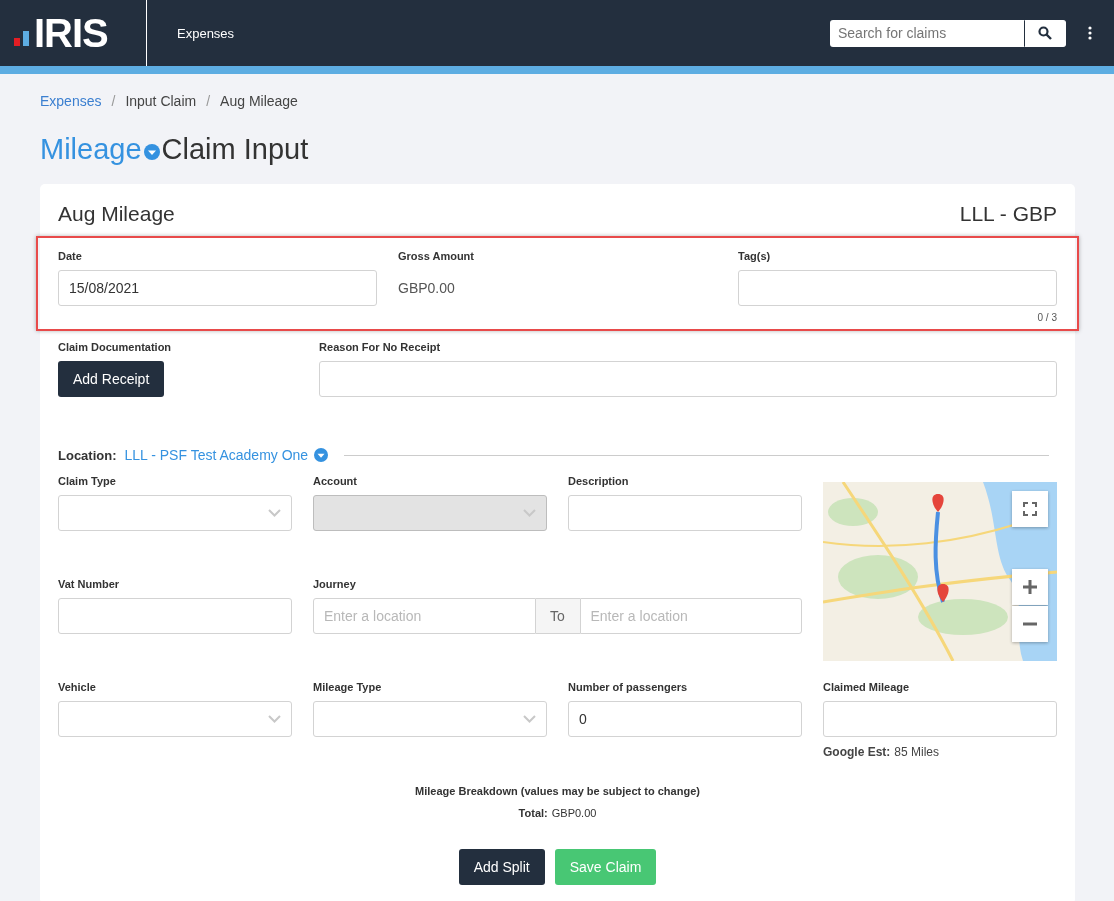 This screenshot has width=1114, height=901. What do you see at coordinates (87, 481) in the screenshot?
I see `field-label: Claim Type` at bounding box center [87, 481].